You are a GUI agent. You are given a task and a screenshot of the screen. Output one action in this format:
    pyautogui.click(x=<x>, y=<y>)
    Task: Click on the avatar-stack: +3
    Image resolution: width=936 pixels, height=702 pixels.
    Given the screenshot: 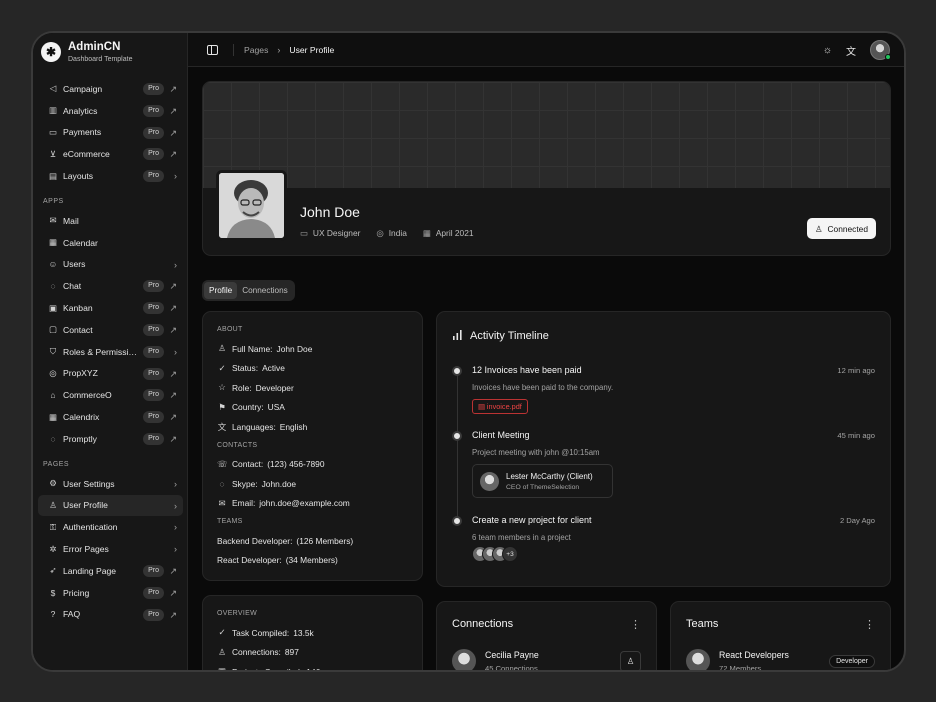 What is the action you would take?
    pyautogui.click(x=495, y=554)
    